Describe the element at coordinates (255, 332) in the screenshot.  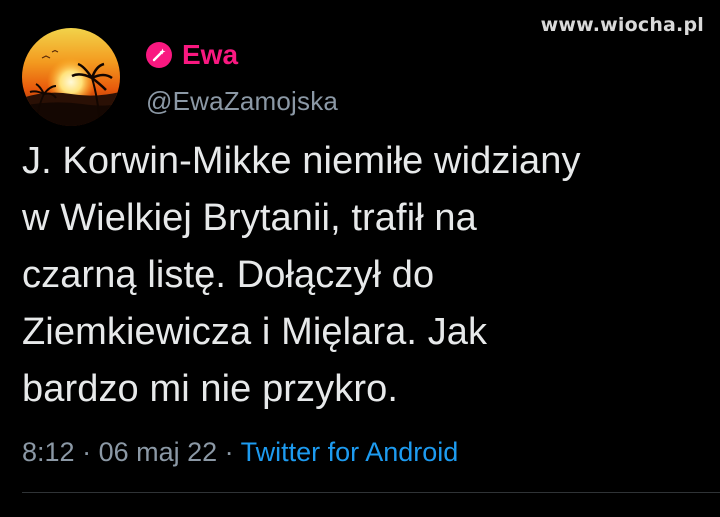
I see `tweet-line: Ziemkiewicza i Mięlara. Jak` at that location.